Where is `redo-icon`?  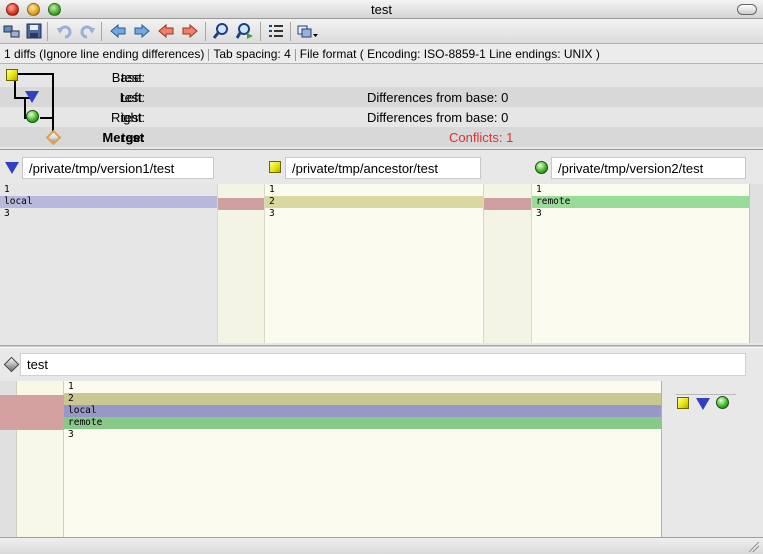
redo-icon is located at coordinates (88, 31).